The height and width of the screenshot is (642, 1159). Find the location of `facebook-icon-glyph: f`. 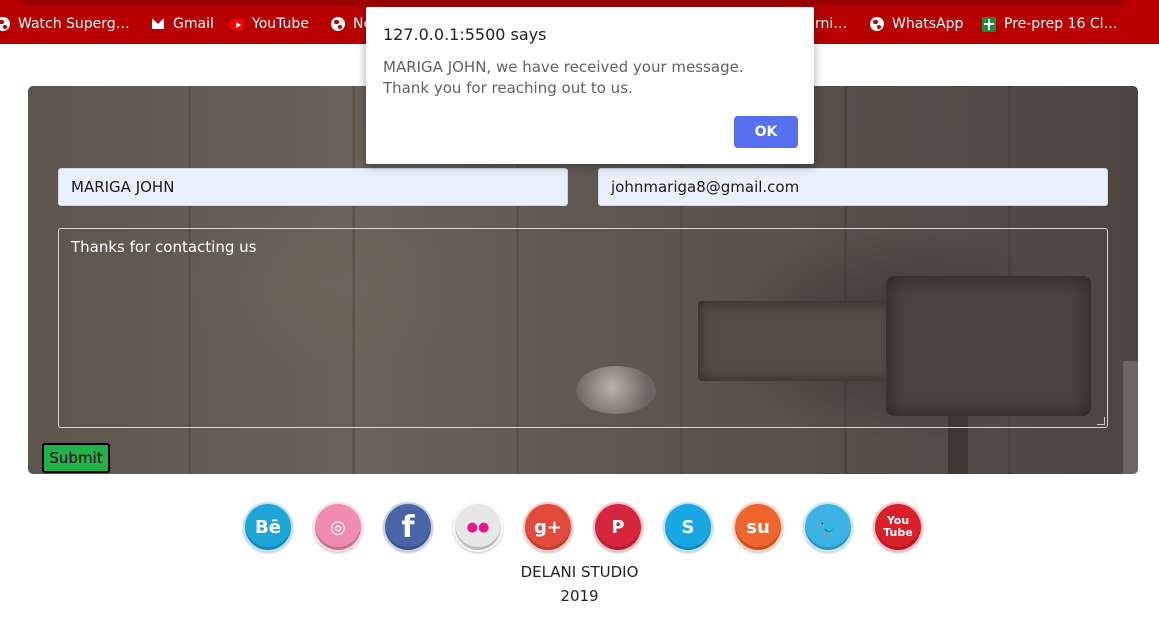

facebook-icon-glyph: f is located at coordinates (408, 527).